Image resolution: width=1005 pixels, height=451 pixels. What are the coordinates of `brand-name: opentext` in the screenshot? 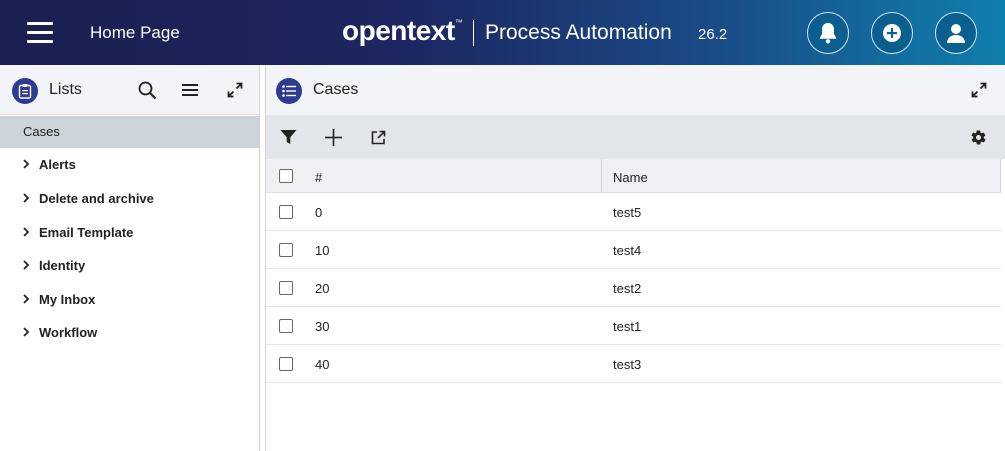 It's located at (398, 30).